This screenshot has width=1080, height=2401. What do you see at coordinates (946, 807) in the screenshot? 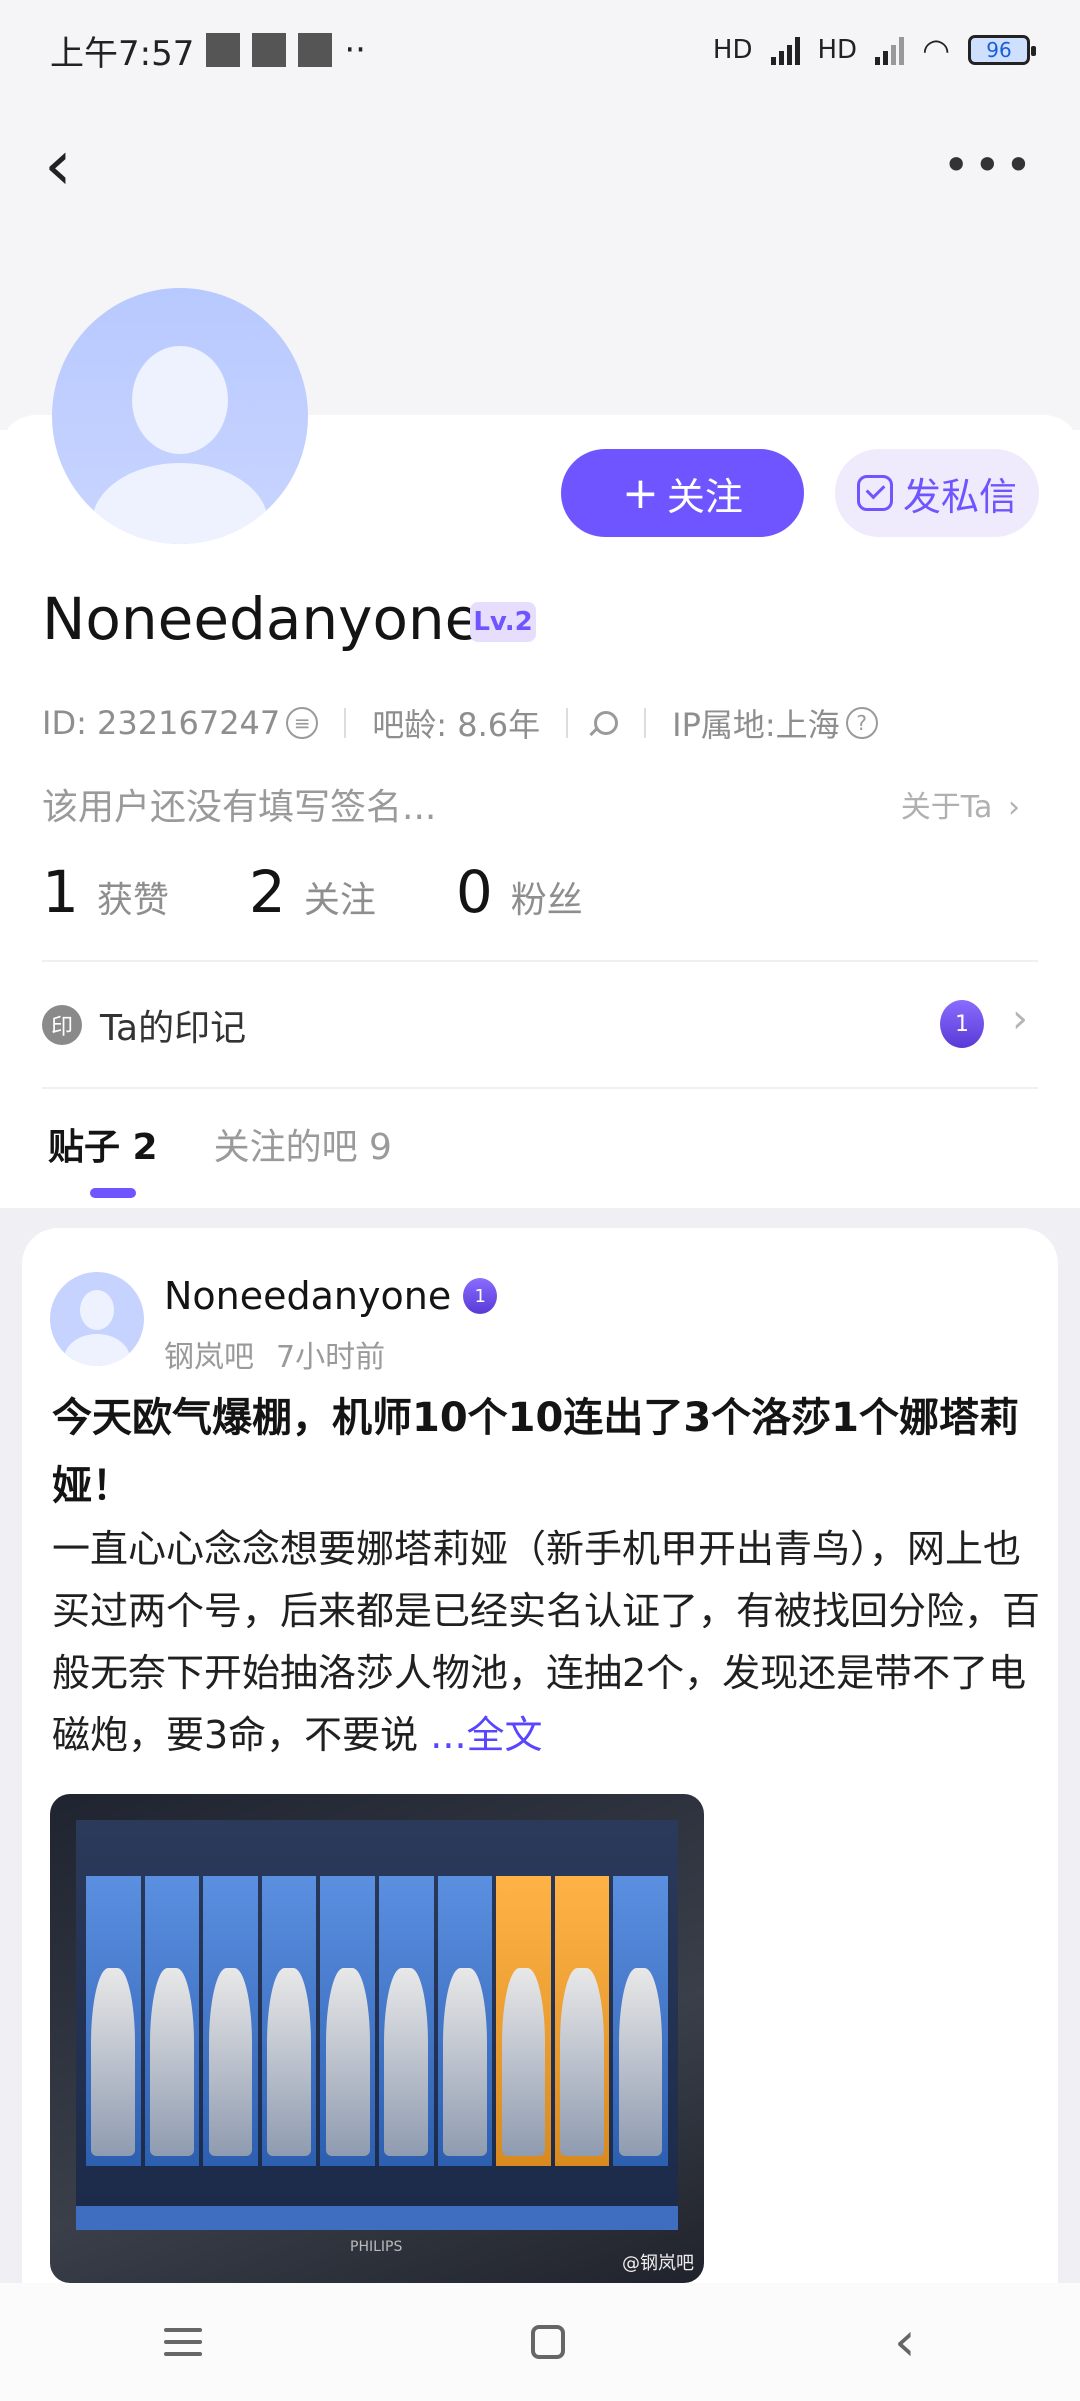
I see `about-label: 关于Ta` at bounding box center [946, 807].